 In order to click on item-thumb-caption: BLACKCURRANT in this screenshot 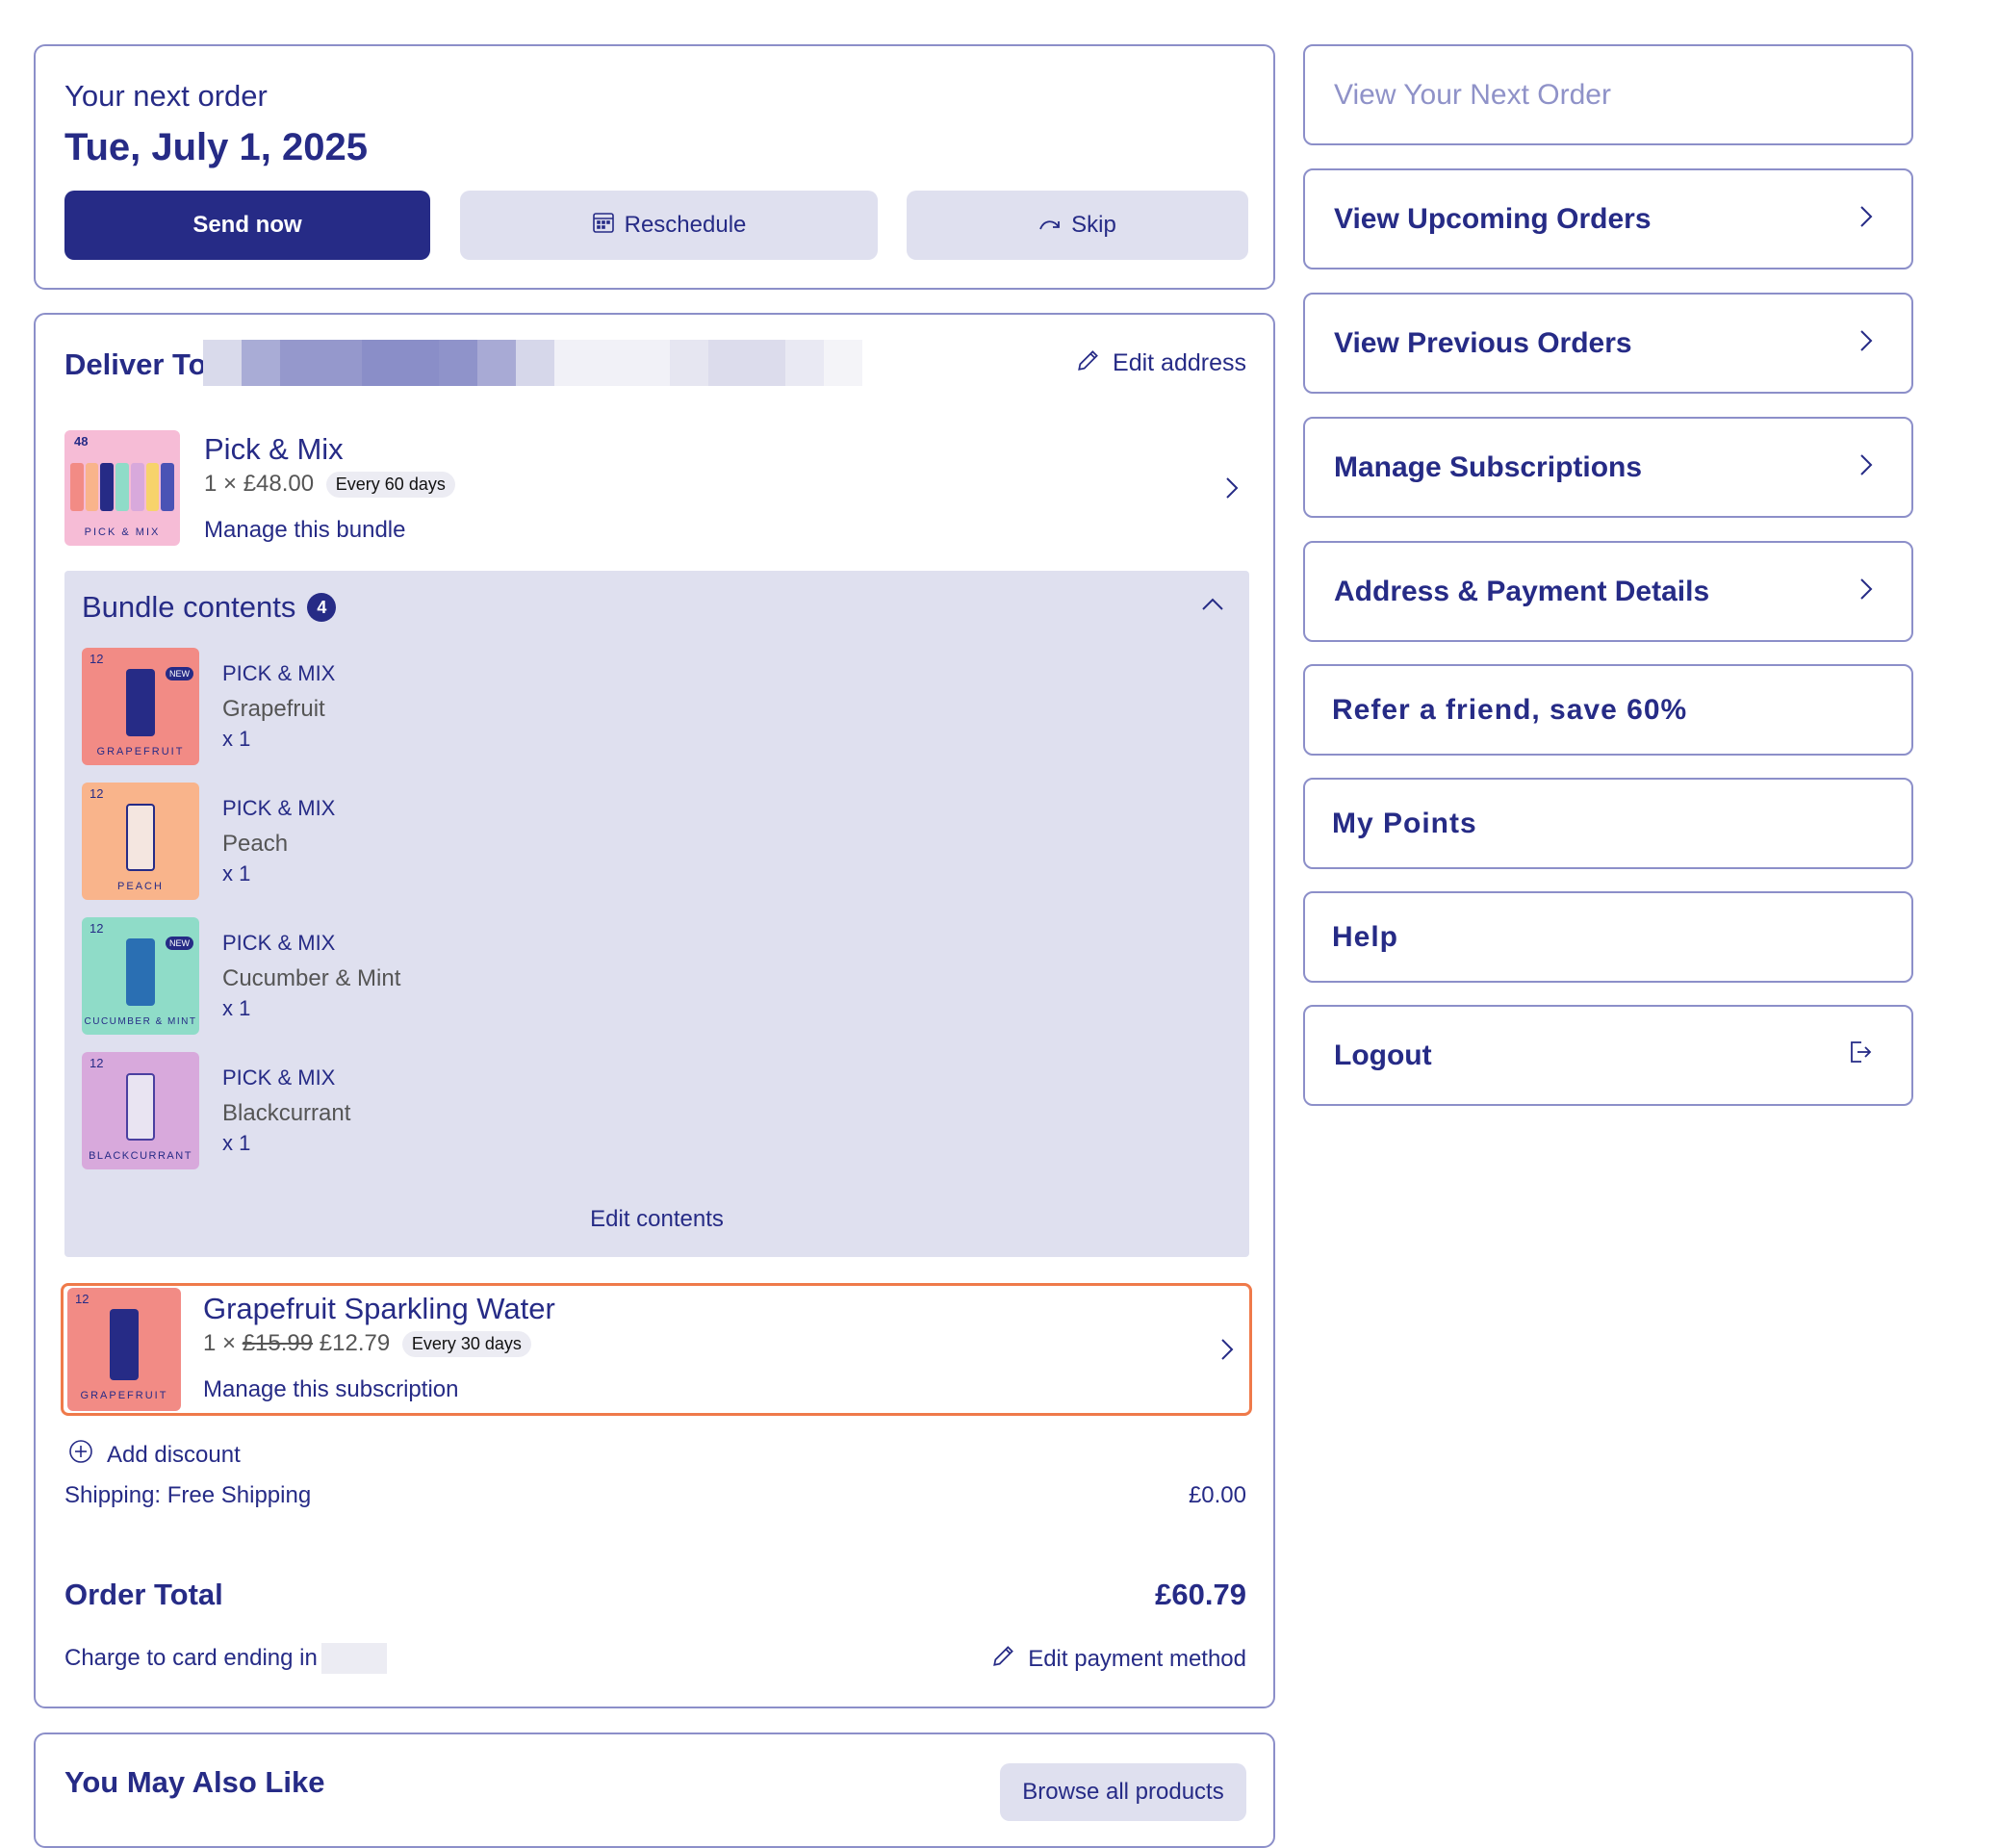, I will do `click(140, 1156)`.